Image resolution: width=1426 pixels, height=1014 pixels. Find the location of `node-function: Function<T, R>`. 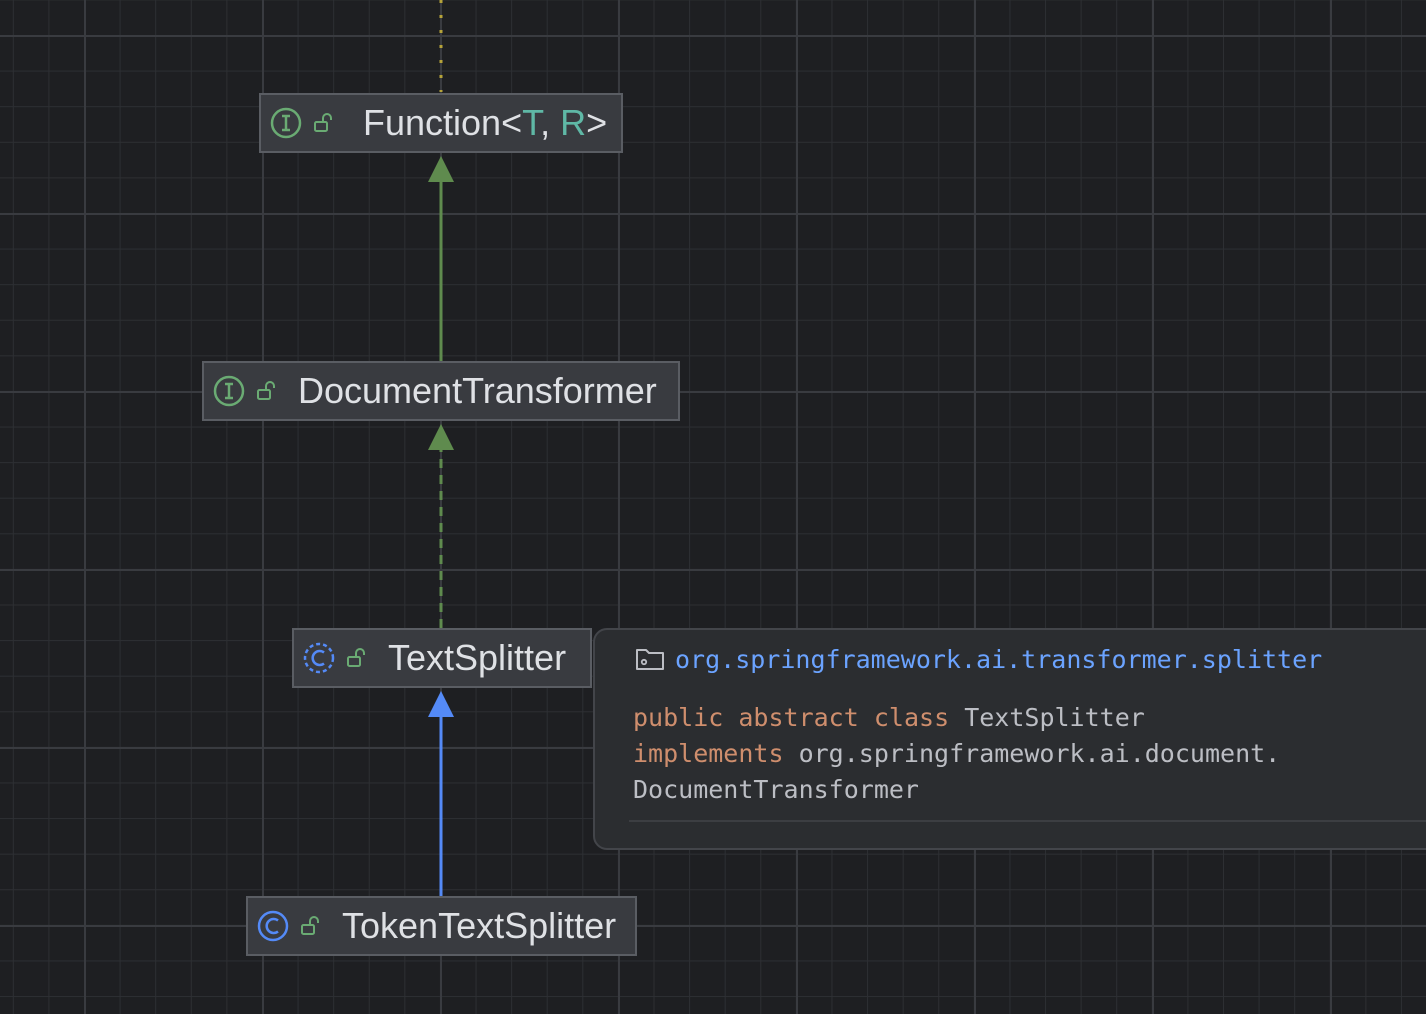

node-function: Function<T, R> is located at coordinates (441, 123).